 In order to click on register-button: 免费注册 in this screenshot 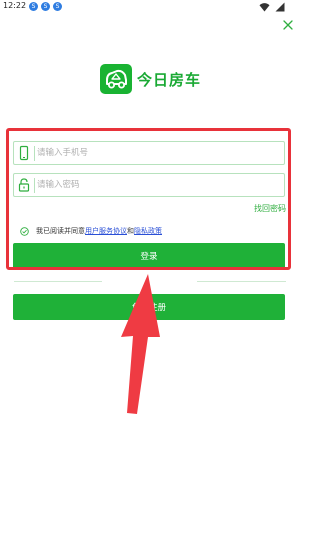, I will do `click(149, 307)`.